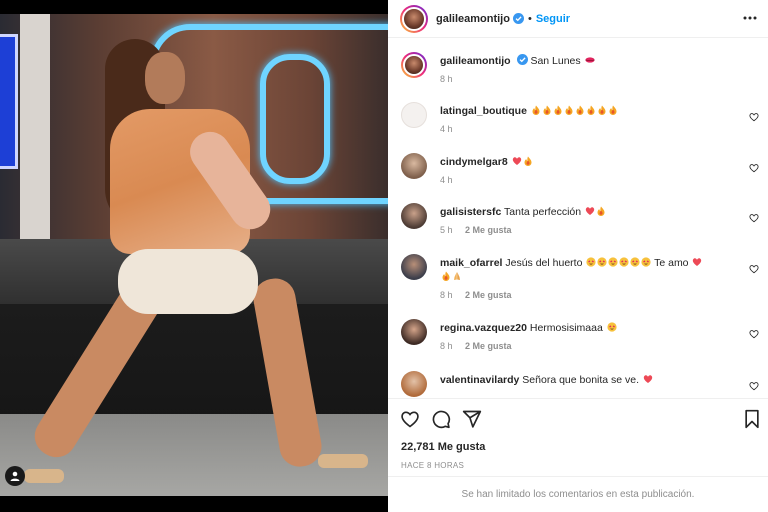 The height and width of the screenshot is (512, 768). I want to click on photo-figure-heel-left, so click(44, 476).